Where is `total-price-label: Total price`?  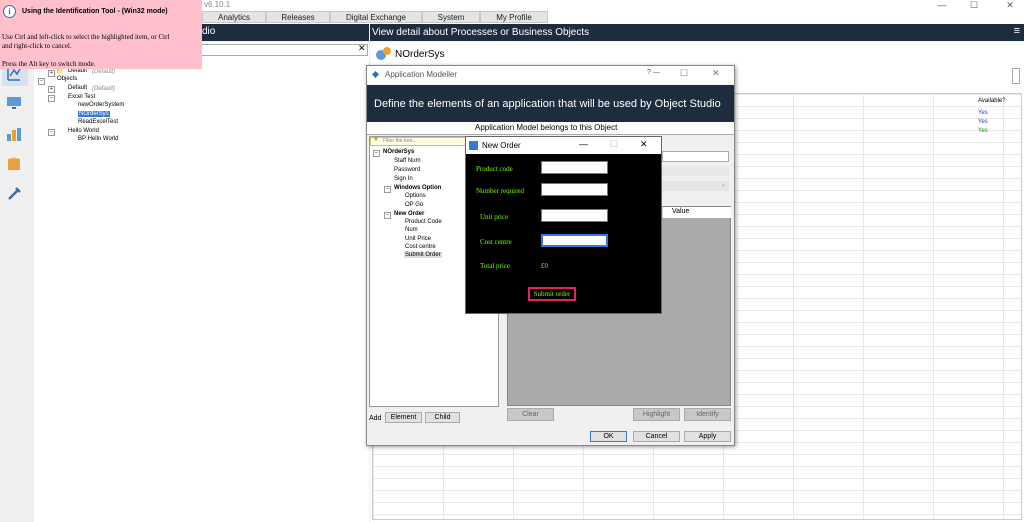
total-price-label: Total price is located at coordinates (495, 266).